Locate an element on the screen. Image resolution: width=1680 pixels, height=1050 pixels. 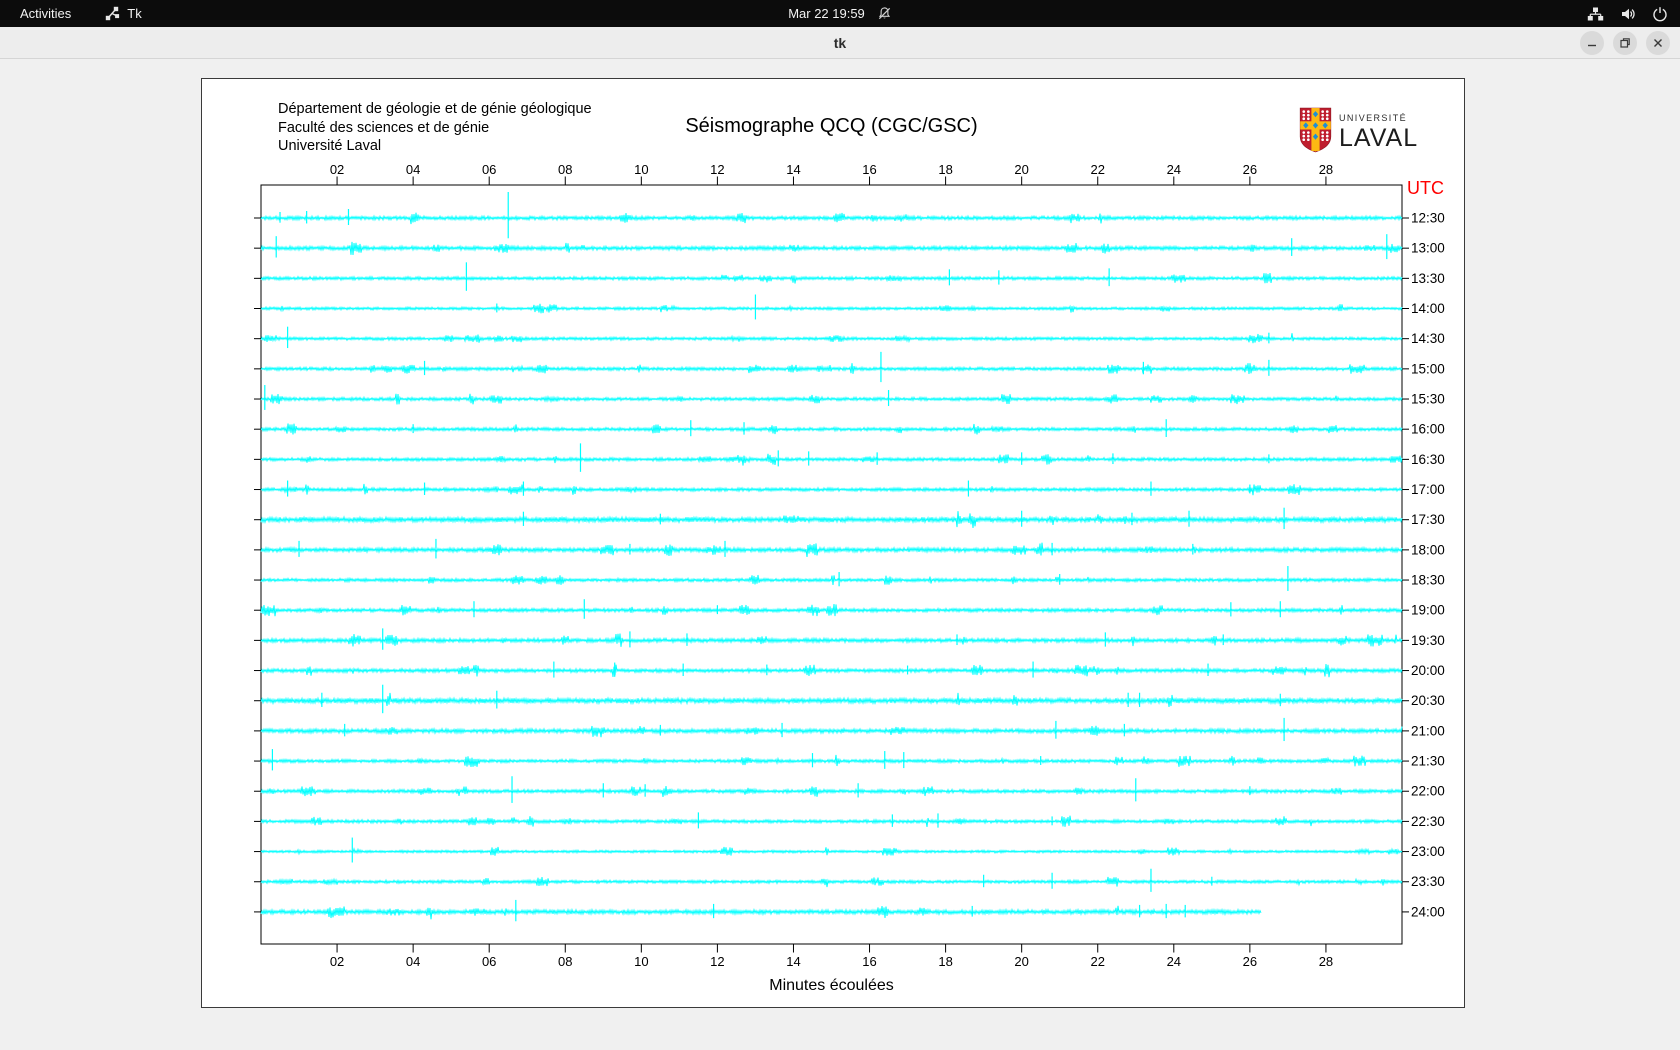
x-tick-label-top: 26 is located at coordinates (1250, 169).